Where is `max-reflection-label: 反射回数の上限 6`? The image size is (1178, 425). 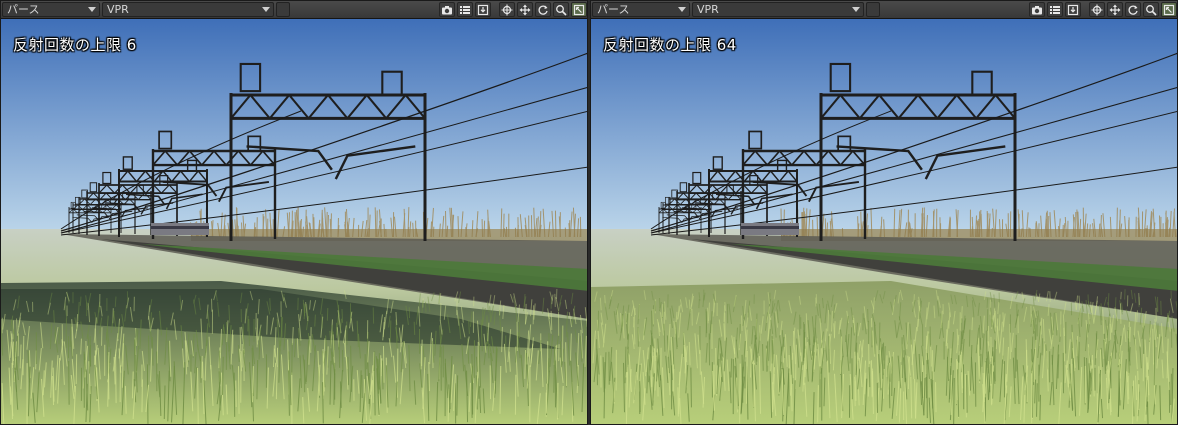 max-reflection-label: 反射回数の上限 6 is located at coordinates (75, 45).